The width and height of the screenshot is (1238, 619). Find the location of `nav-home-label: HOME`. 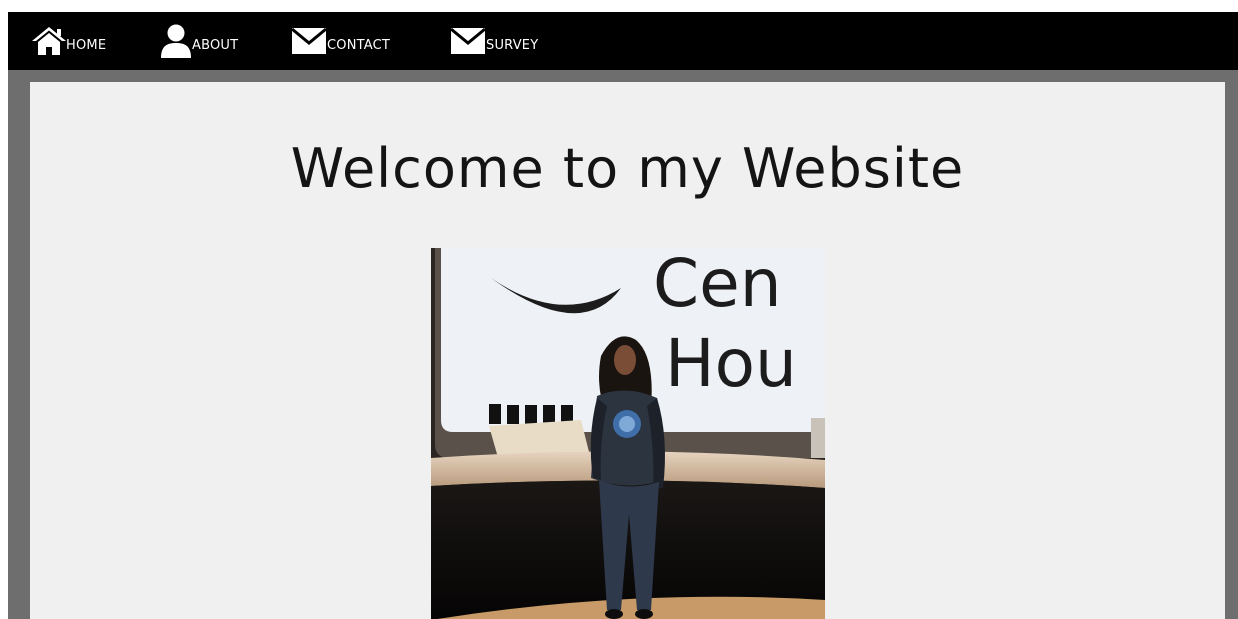

nav-home-label: HOME is located at coordinates (86, 45).